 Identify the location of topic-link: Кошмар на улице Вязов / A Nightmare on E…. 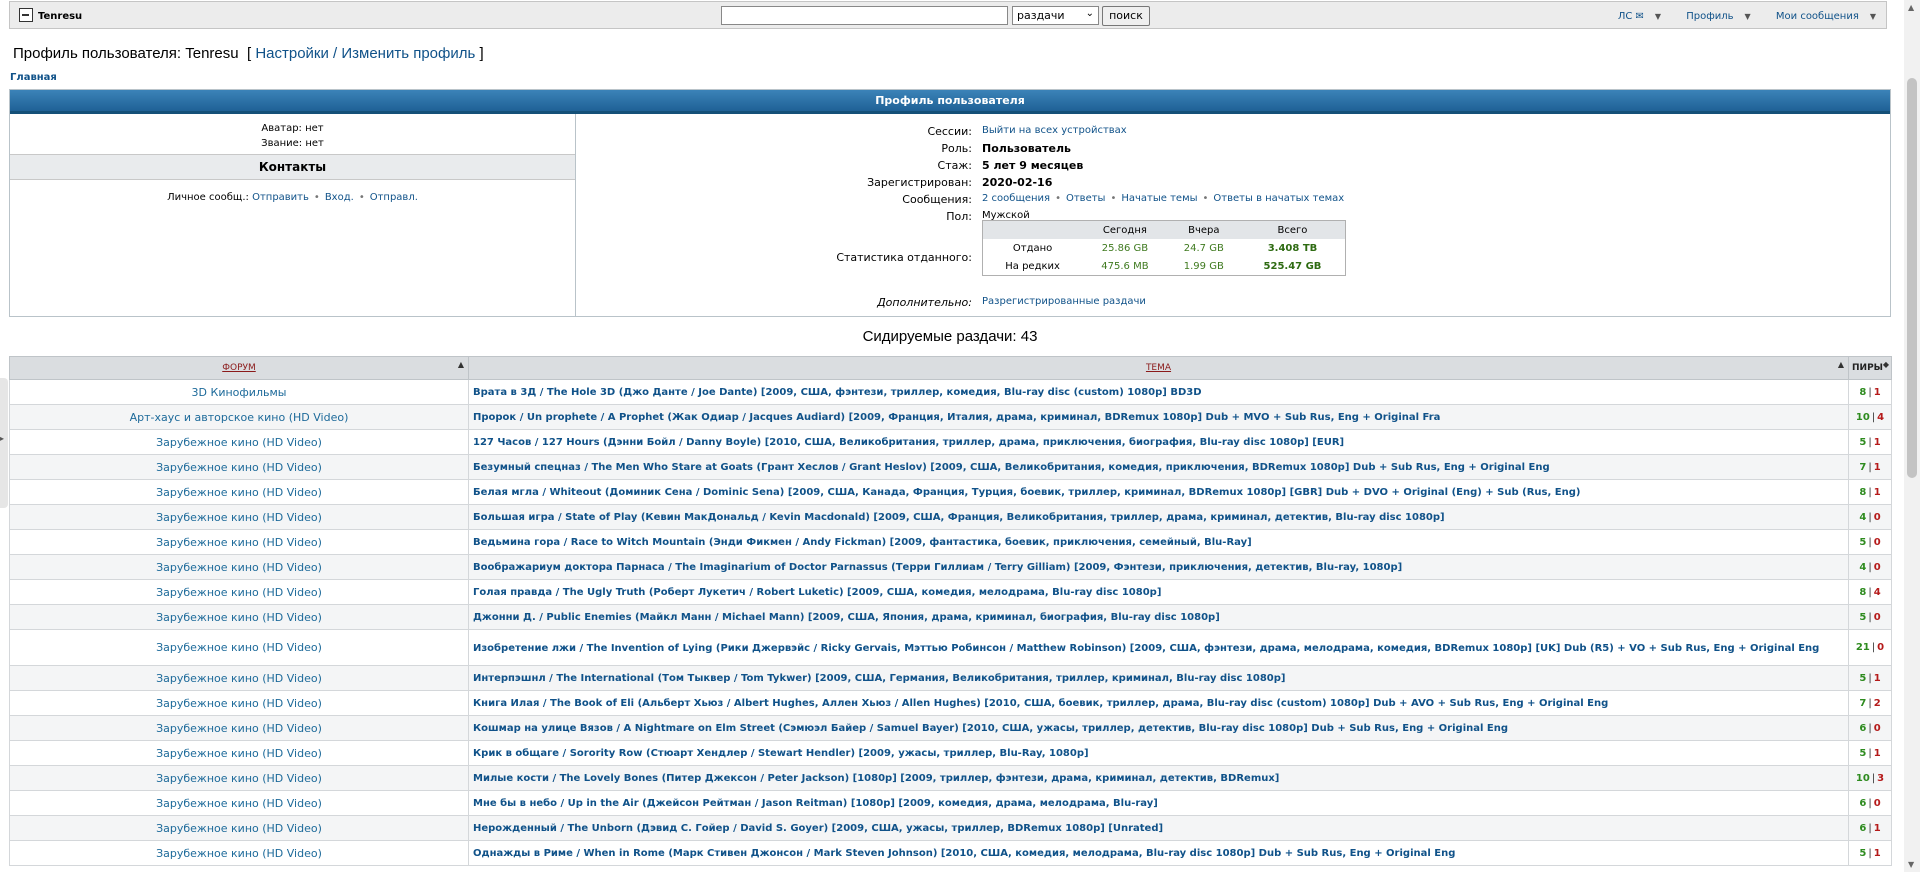
(990, 728).